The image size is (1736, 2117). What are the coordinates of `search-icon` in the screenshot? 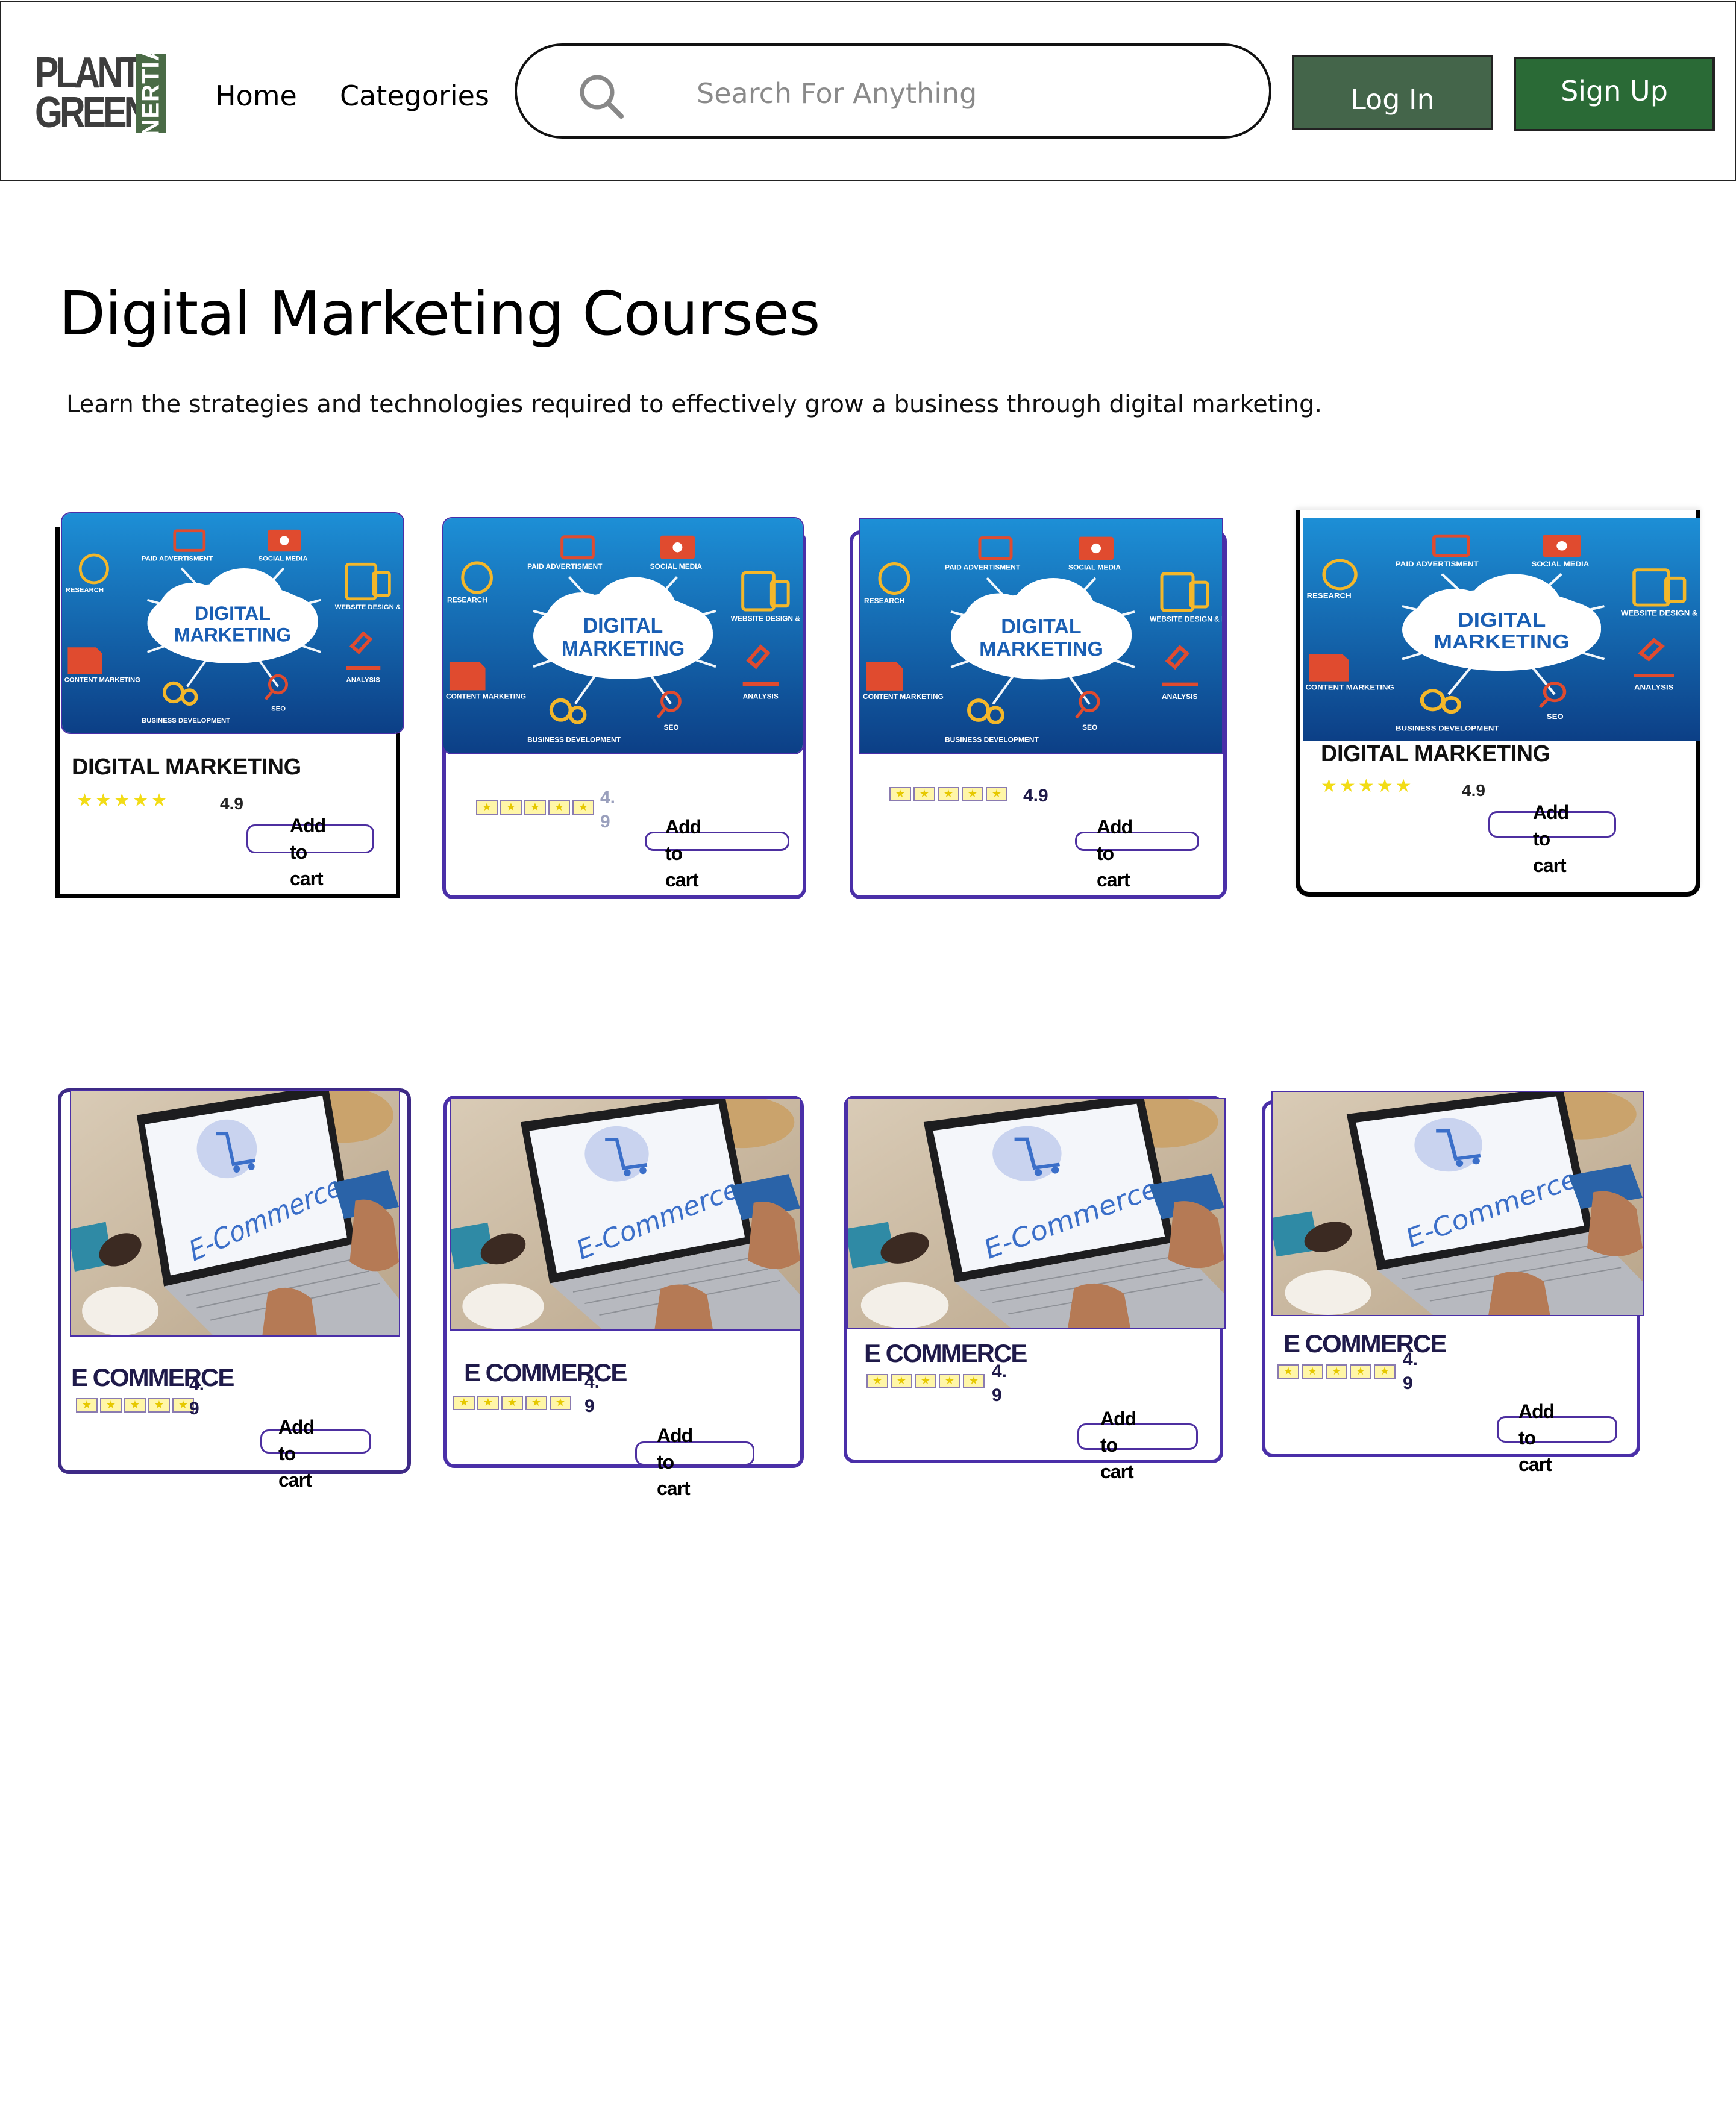 It's located at (601, 96).